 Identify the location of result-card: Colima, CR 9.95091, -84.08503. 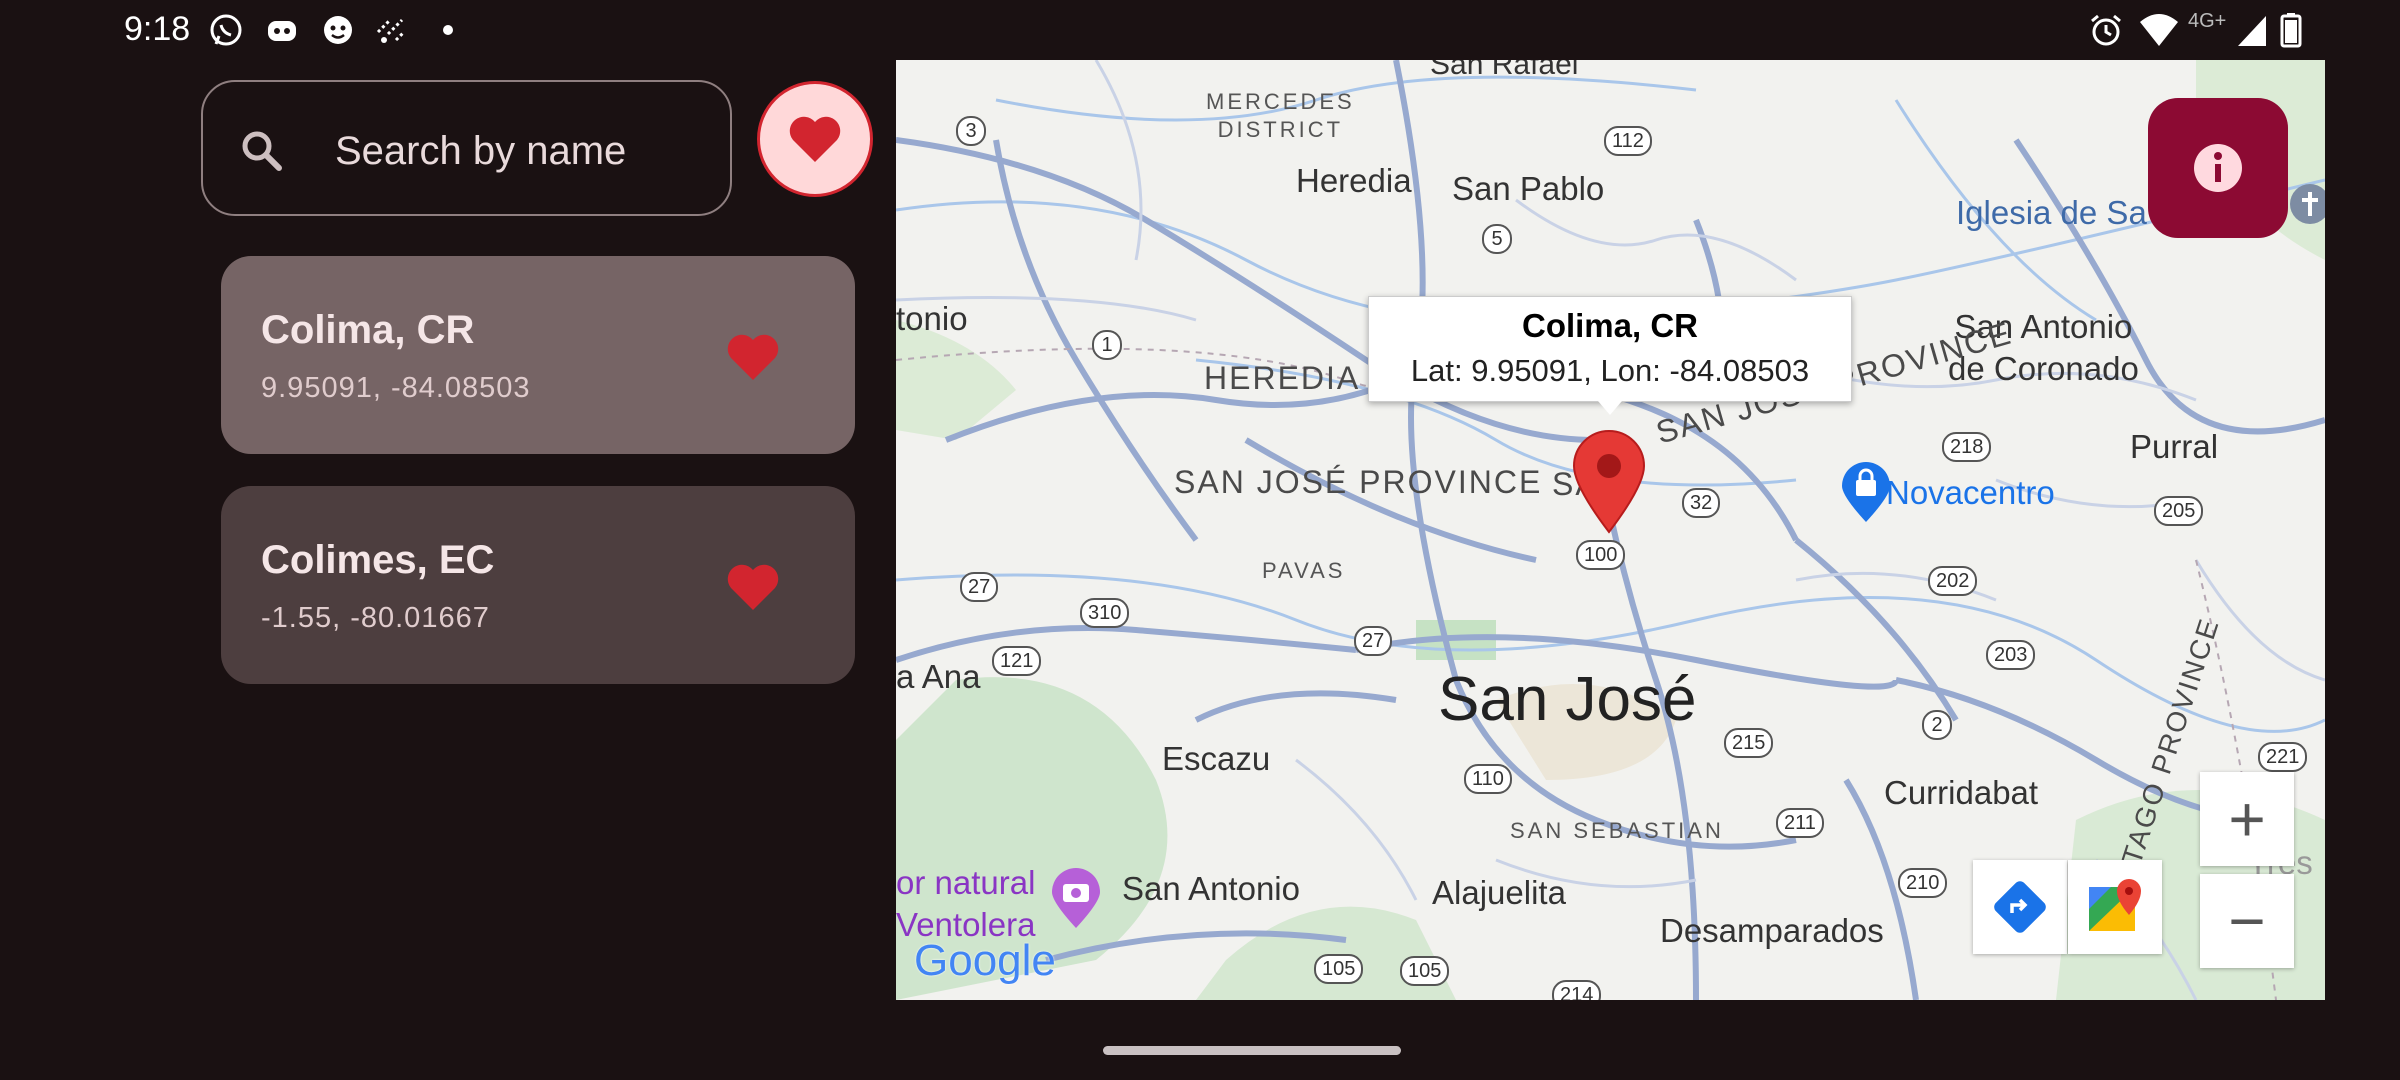
(538, 355).